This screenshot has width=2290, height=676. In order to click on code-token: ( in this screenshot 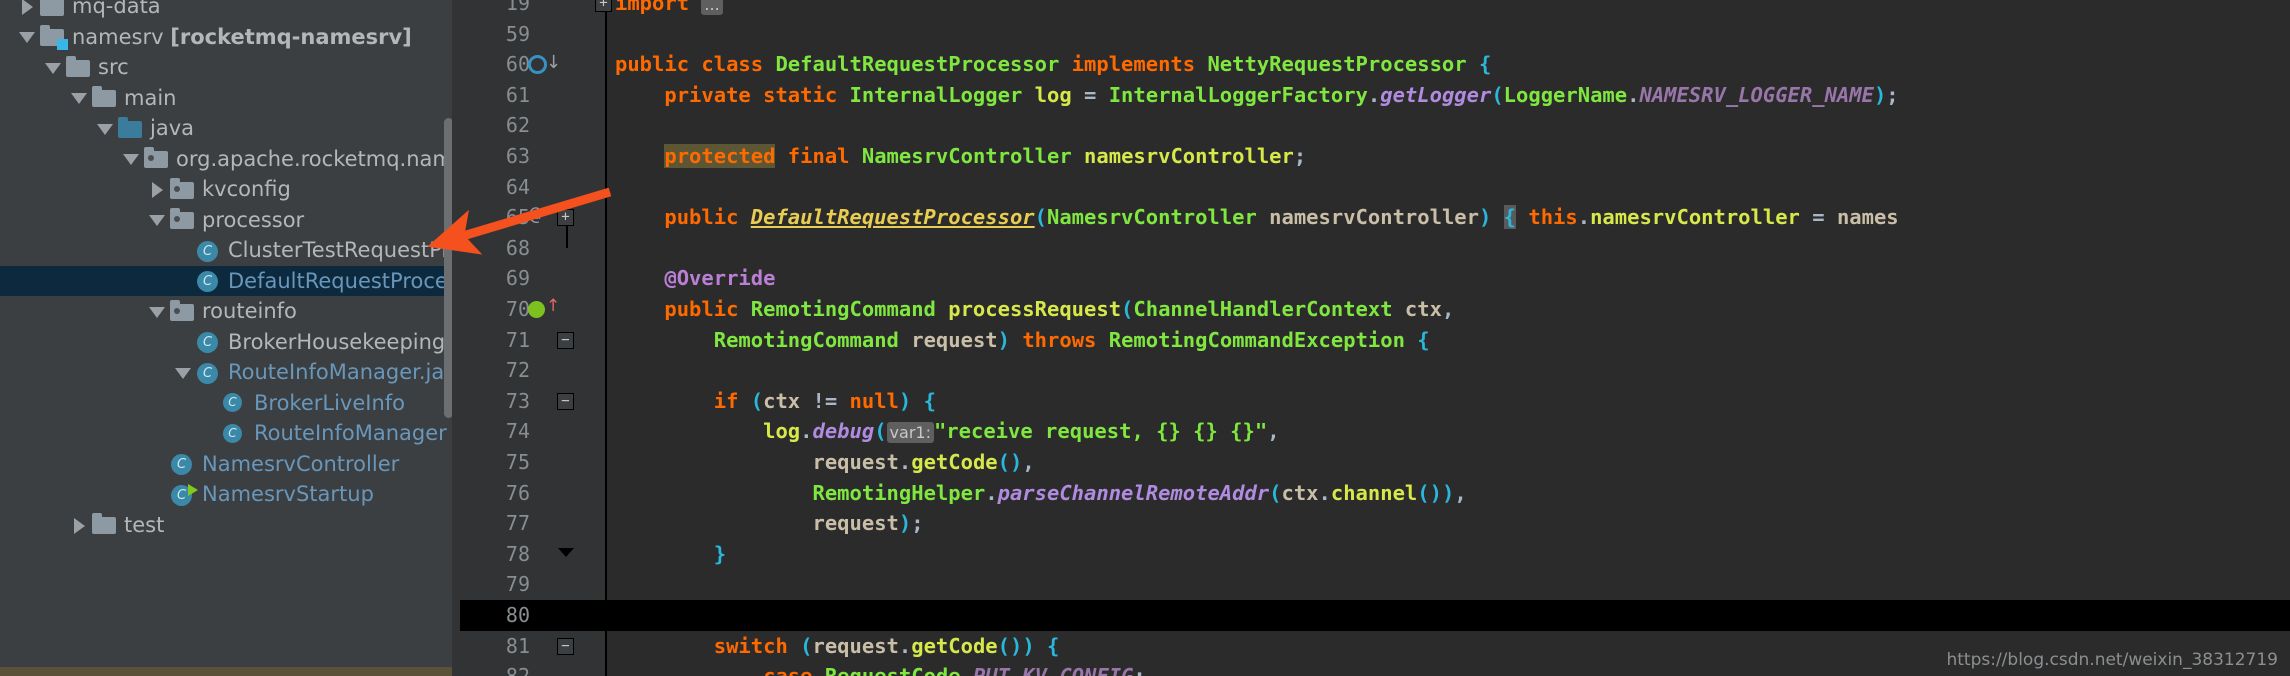, I will do `click(1275, 492)`.